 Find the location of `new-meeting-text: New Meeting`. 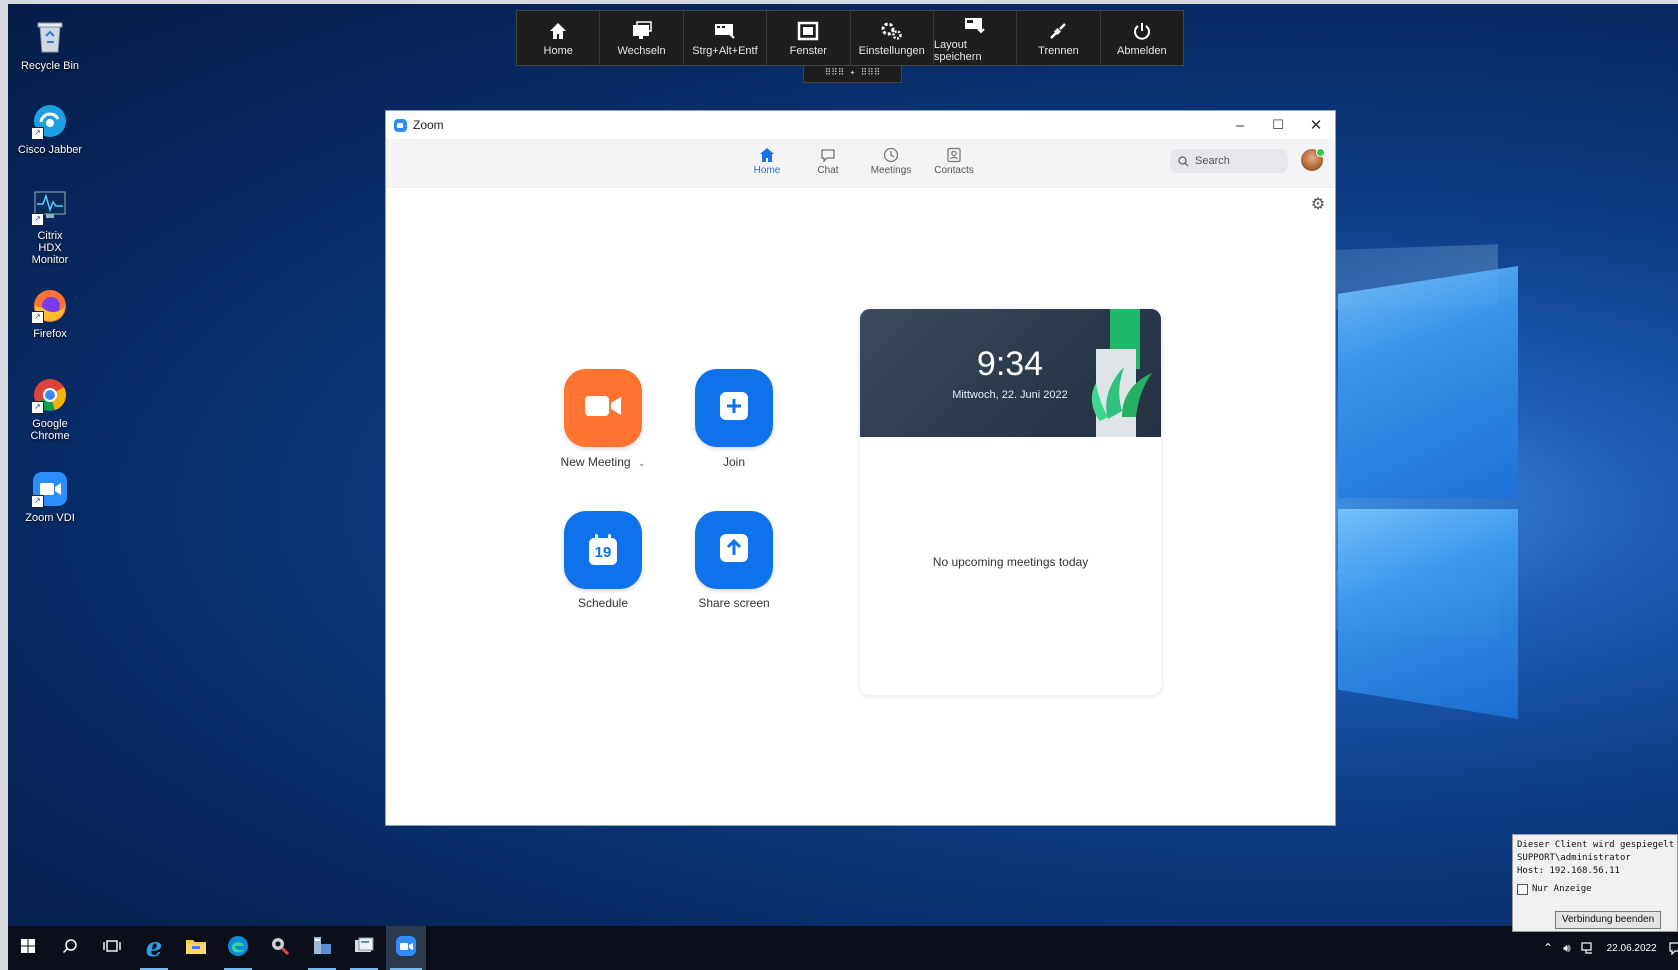

new-meeting-text: New Meeting is located at coordinates (595, 462).